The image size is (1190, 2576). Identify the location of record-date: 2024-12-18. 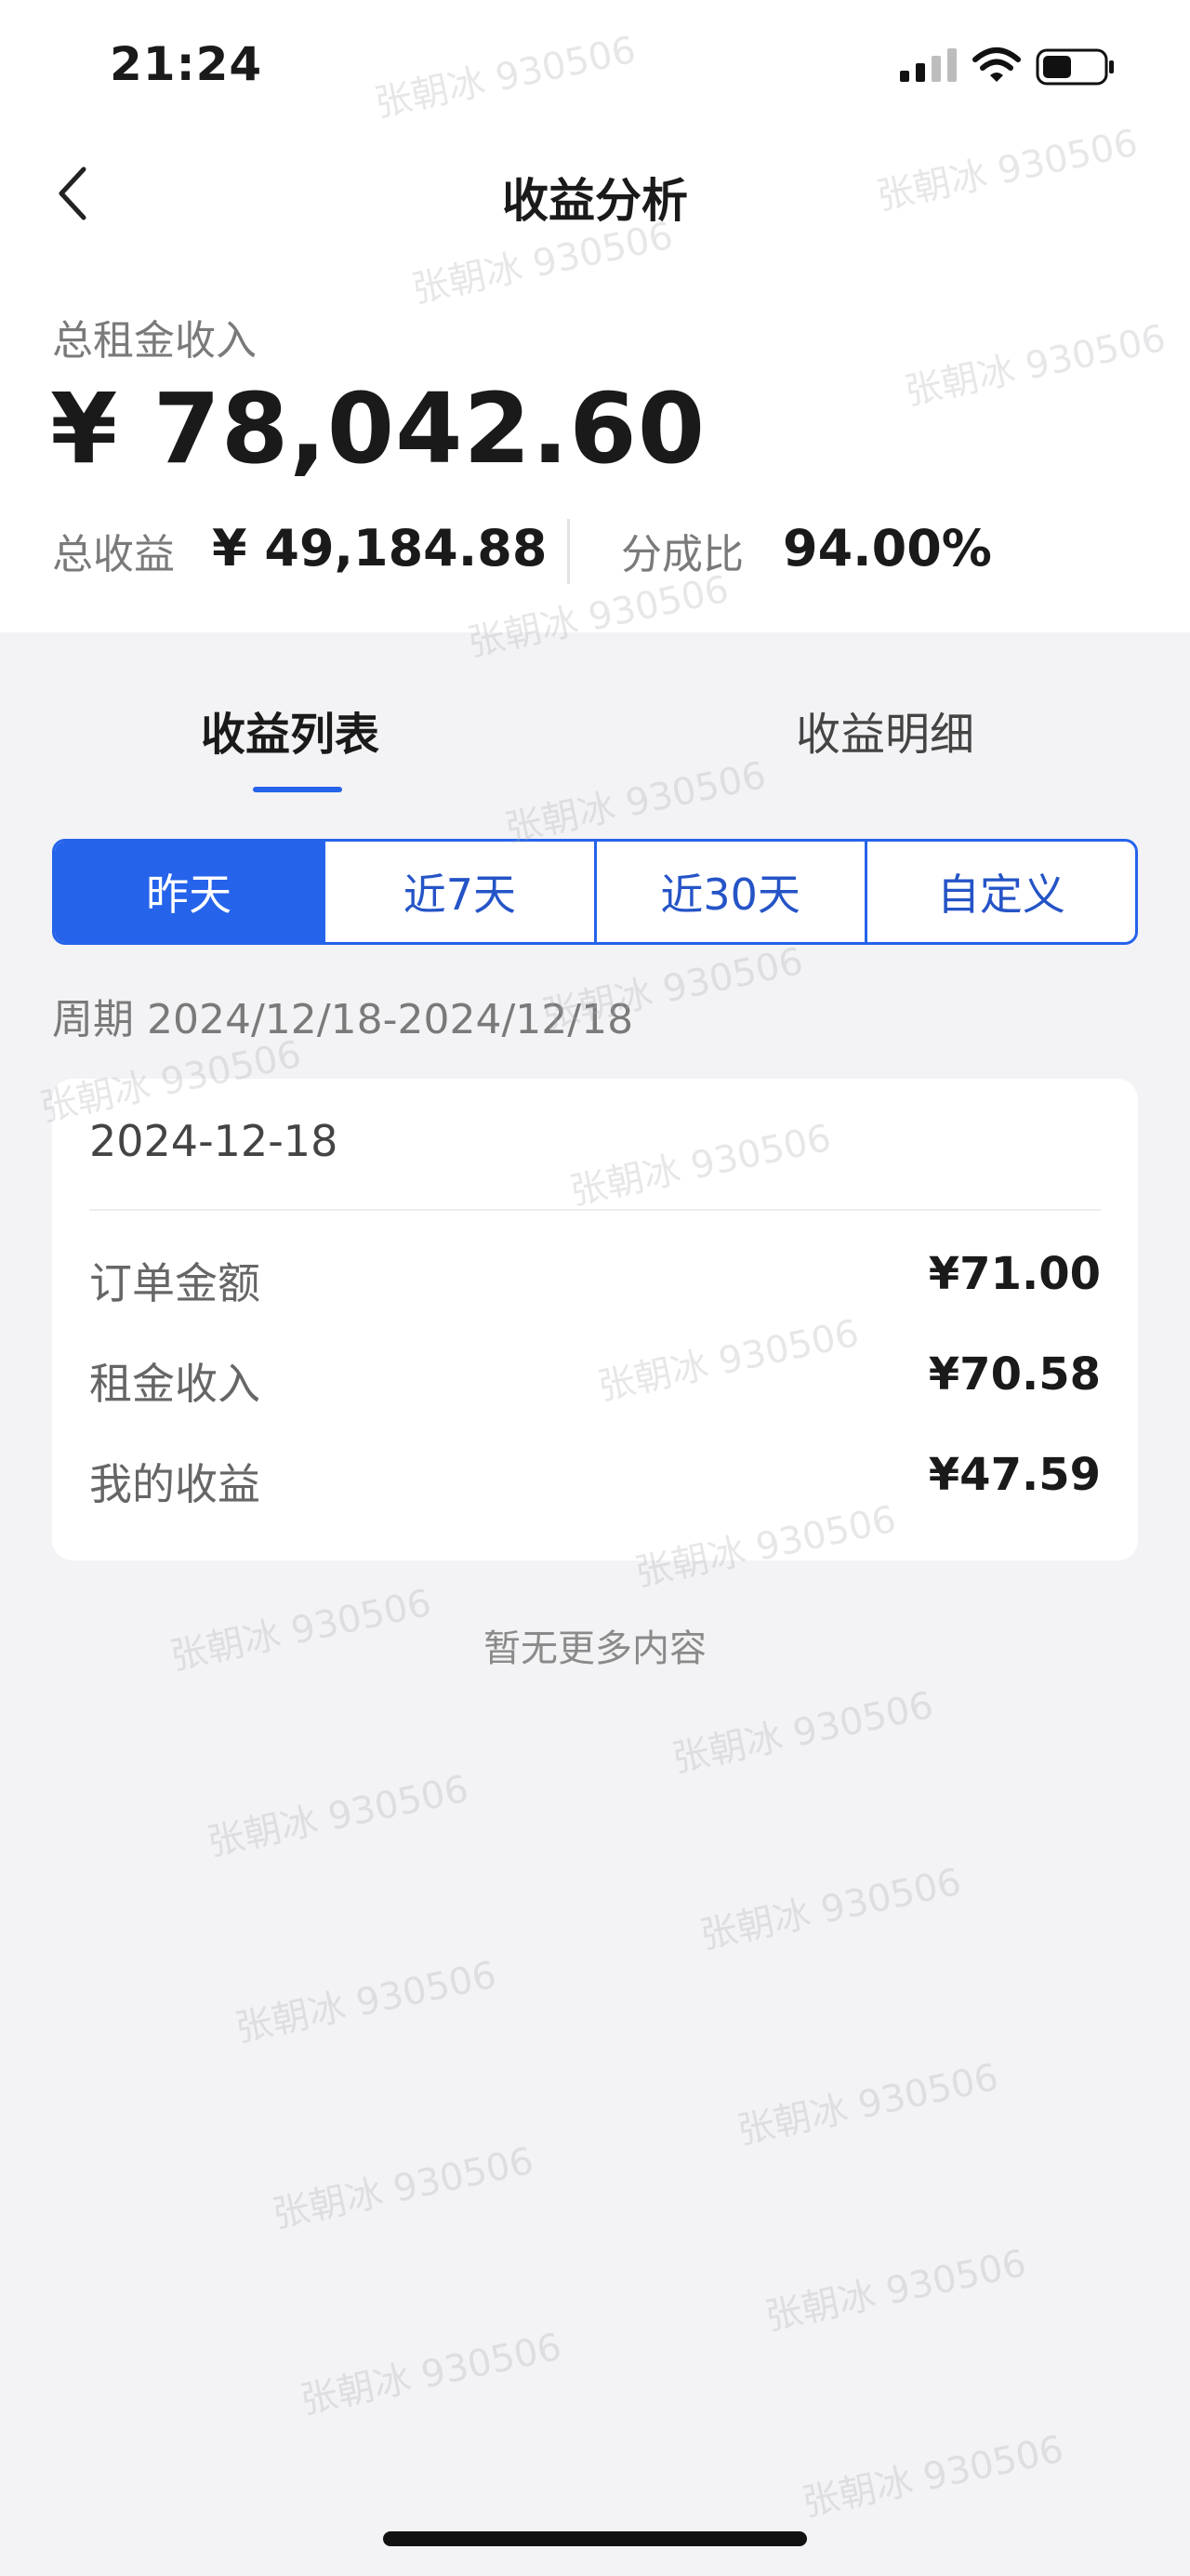
(213, 1141).